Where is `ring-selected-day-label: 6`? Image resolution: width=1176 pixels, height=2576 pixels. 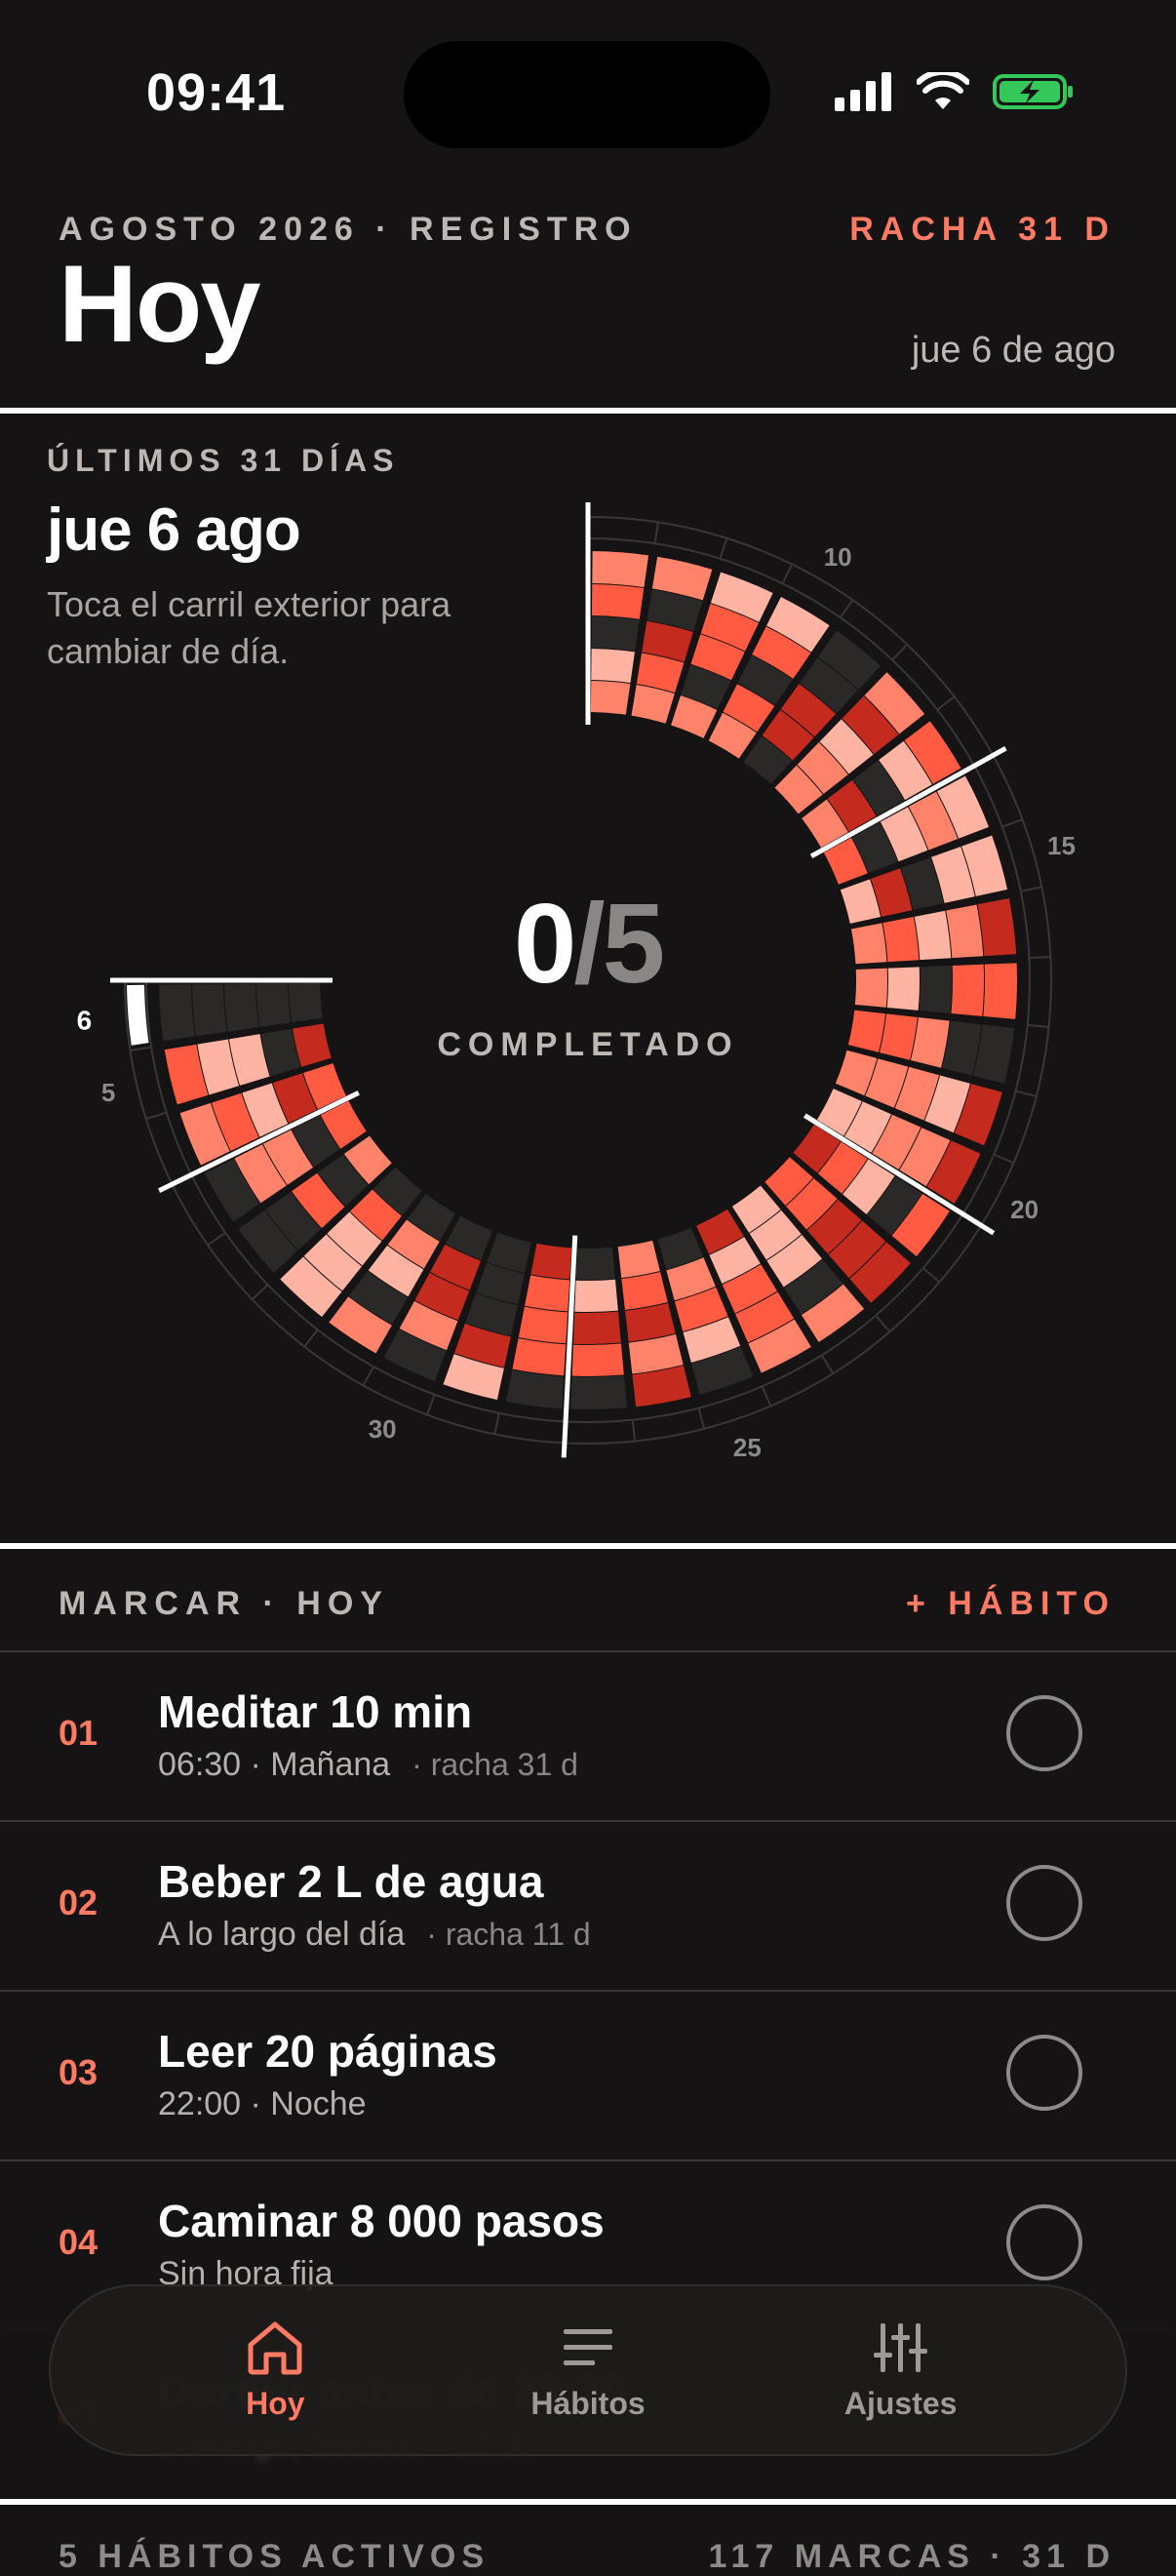
ring-selected-day-label: 6 is located at coordinates (85, 1021).